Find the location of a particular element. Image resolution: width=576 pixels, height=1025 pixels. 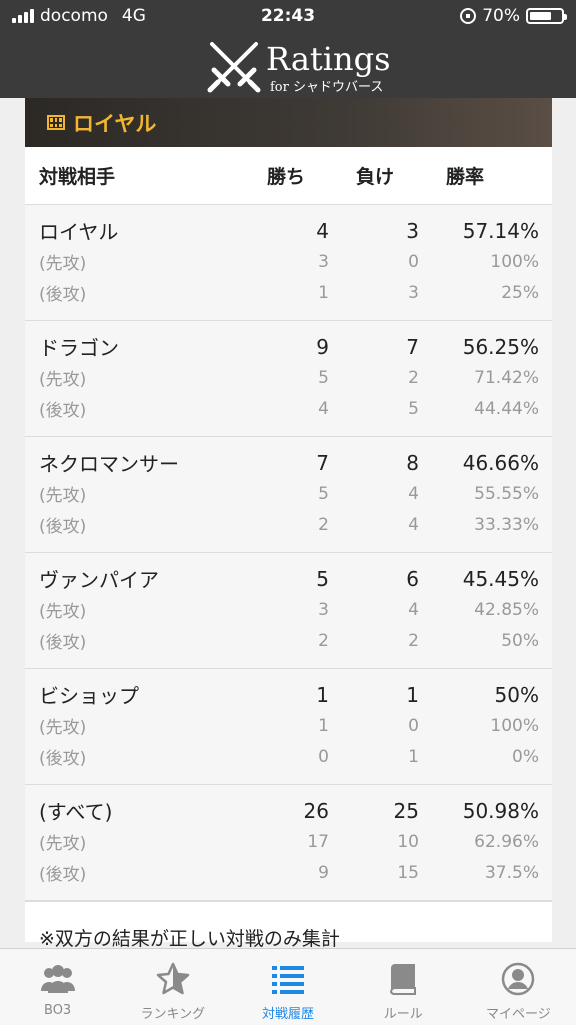

rate-value: 50.98% is located at coordinates (500, 810).